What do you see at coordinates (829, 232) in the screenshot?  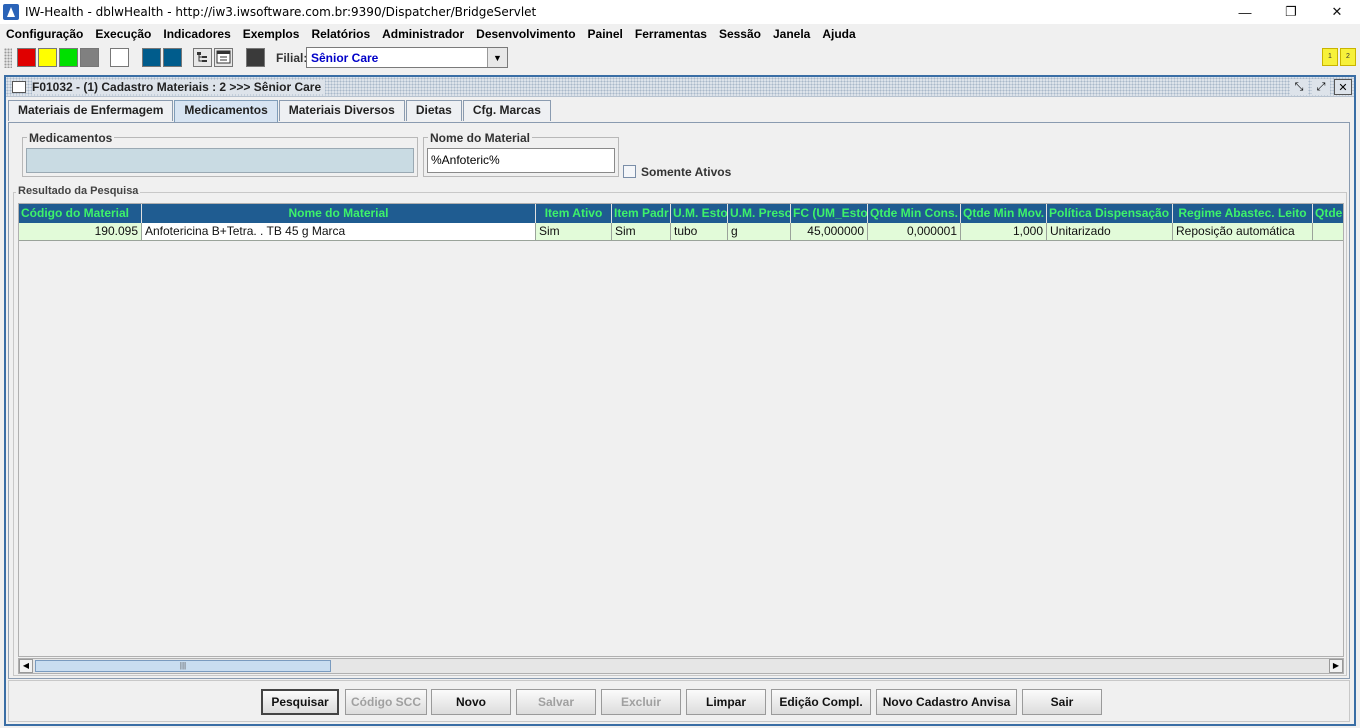 I see `cell-fc: 45,000000` at bounding box center [829, 232].